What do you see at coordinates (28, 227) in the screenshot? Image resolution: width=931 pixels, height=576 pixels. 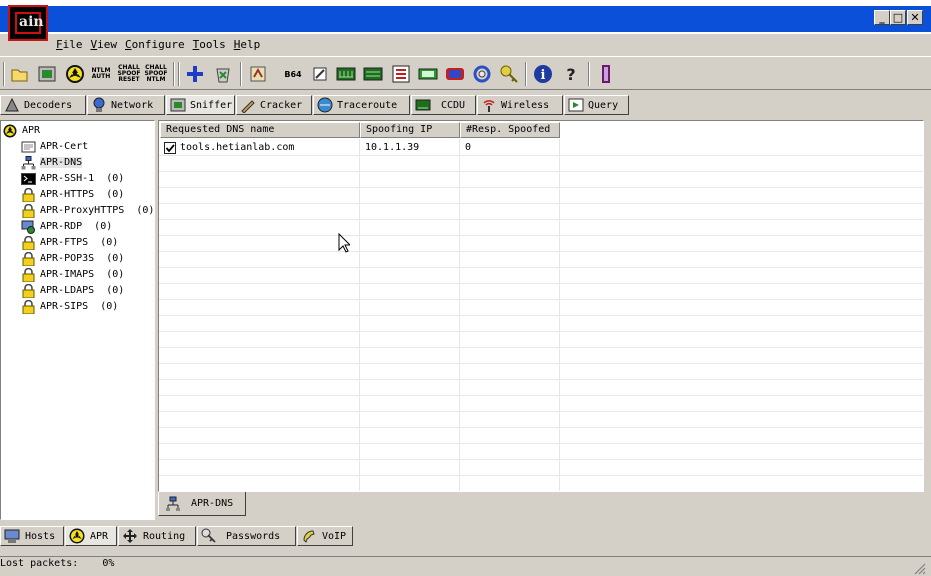 I see `remote-desktop-icon` at bounding box center [28, 227].